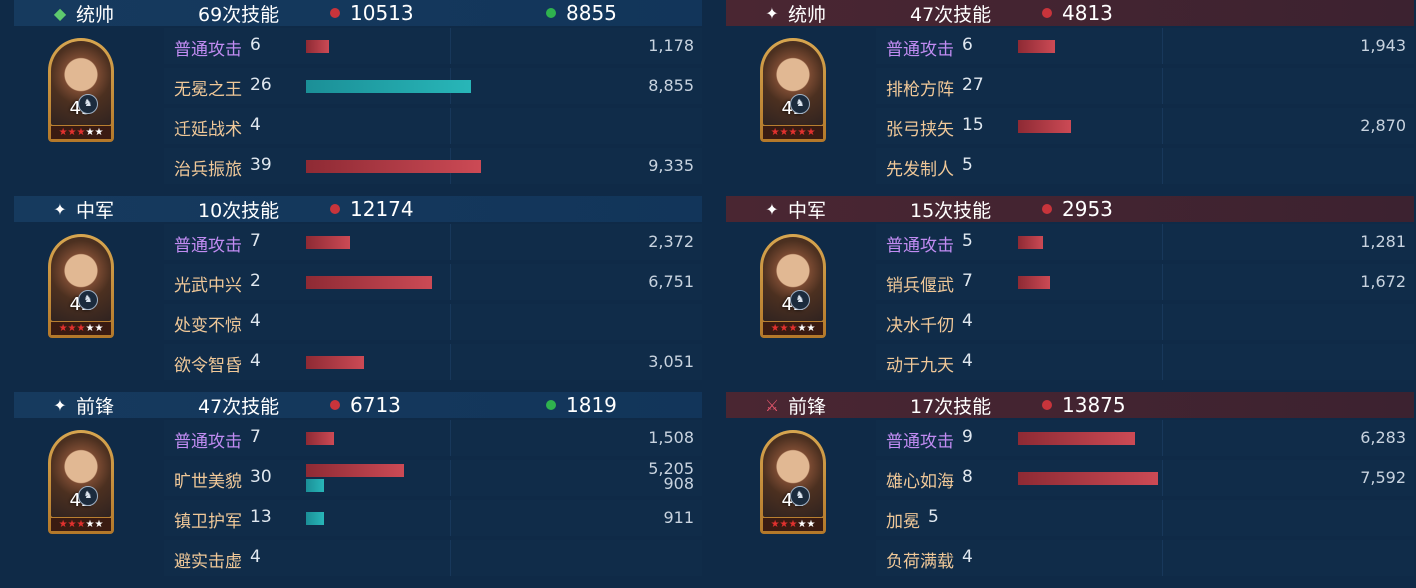 The height and width of the screenshot is (588, 1416). What do you see at coordinates (1145, 362) in the screenshot?
I see `skill-row: 动于九天 4` at bounding box center [1145, 362].